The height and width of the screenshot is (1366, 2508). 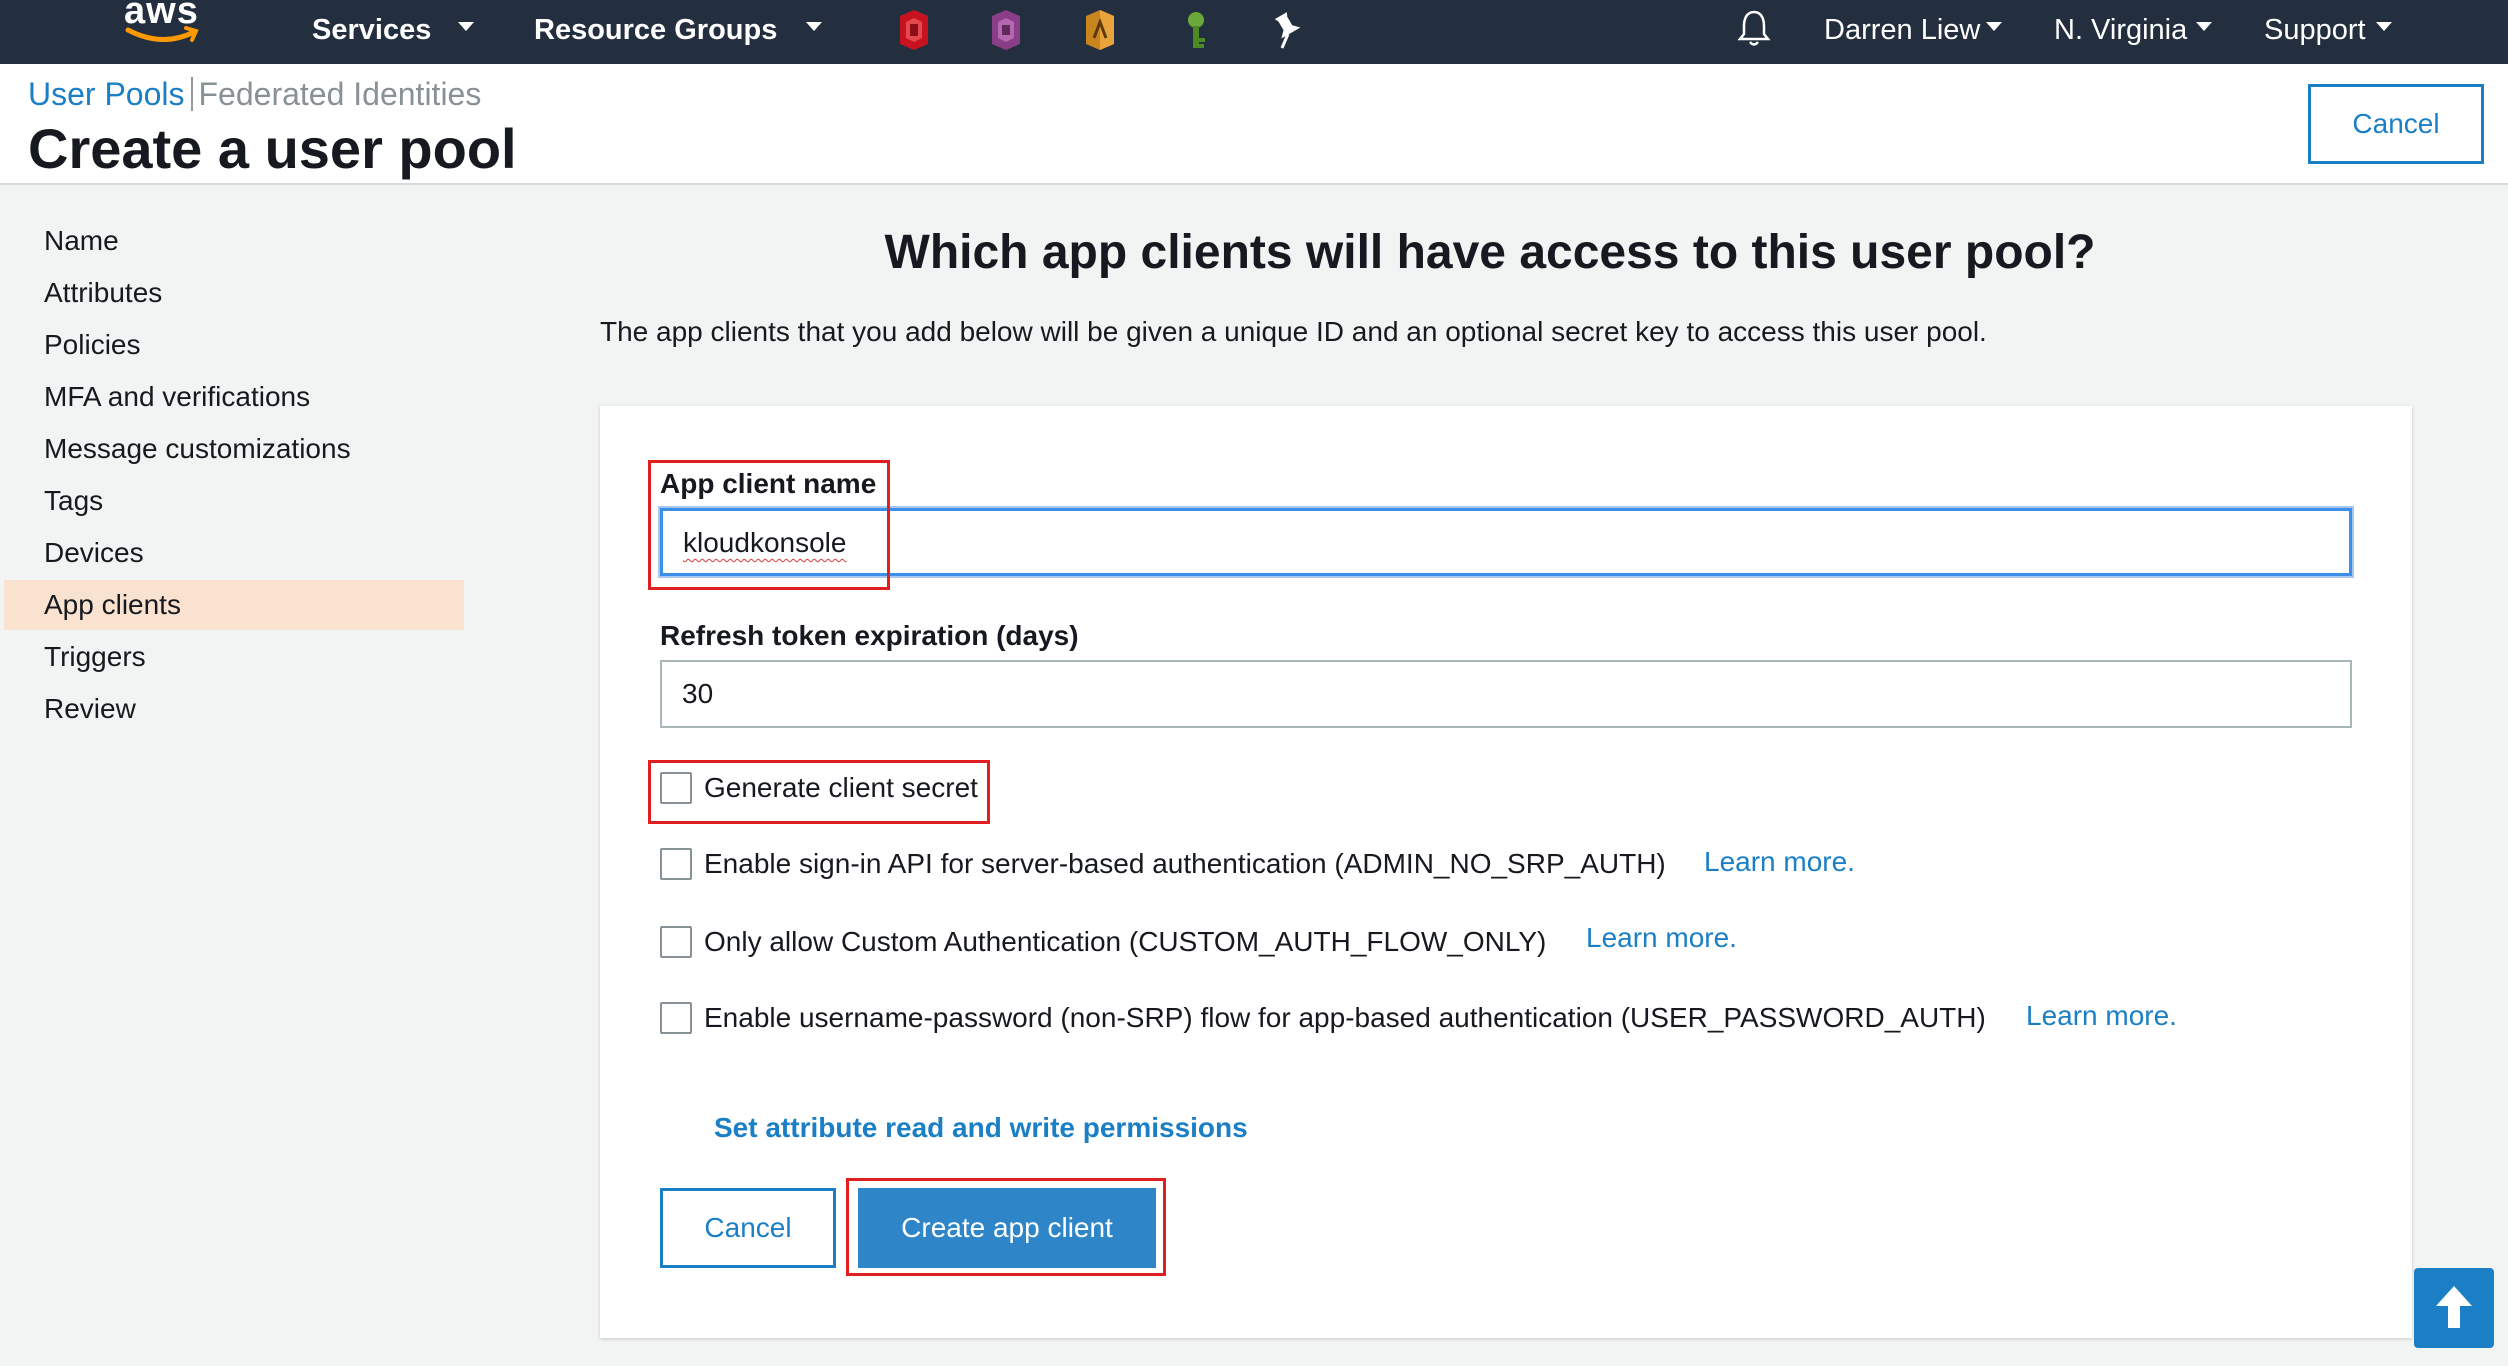 I want to click on refresh-token-expiration-value: 30, so click(x=698, y=693).